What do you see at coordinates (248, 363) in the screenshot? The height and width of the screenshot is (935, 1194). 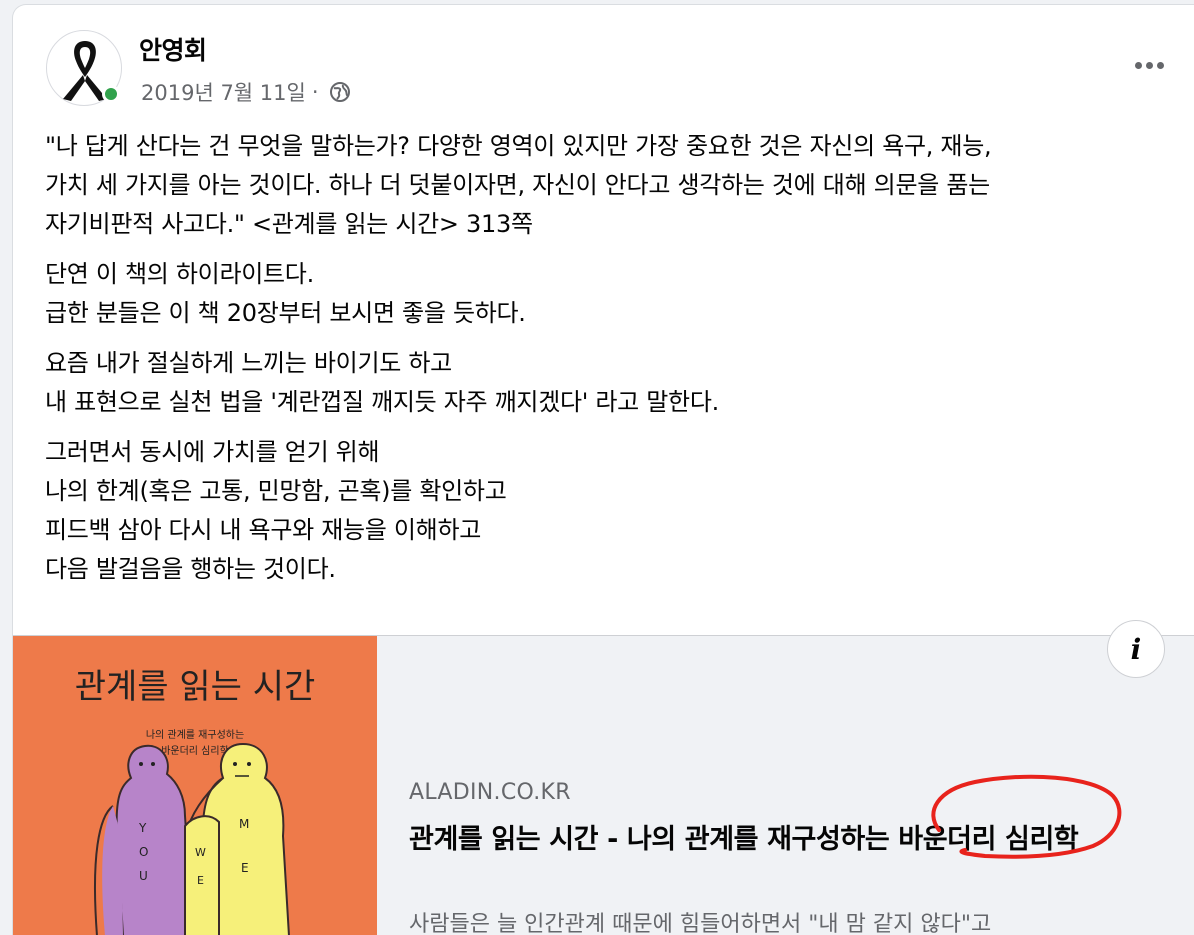 I see `post-line: 요즘 내가 절실하게 느끼는 바이기도 하고` at bounding box center [248, 363].